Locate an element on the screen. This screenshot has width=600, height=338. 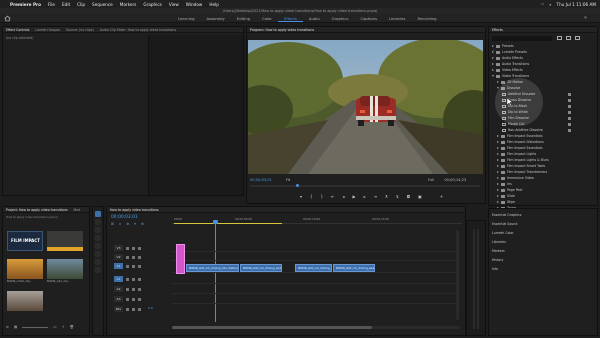
selection-tool-icon is located at coordinates (98, 214).